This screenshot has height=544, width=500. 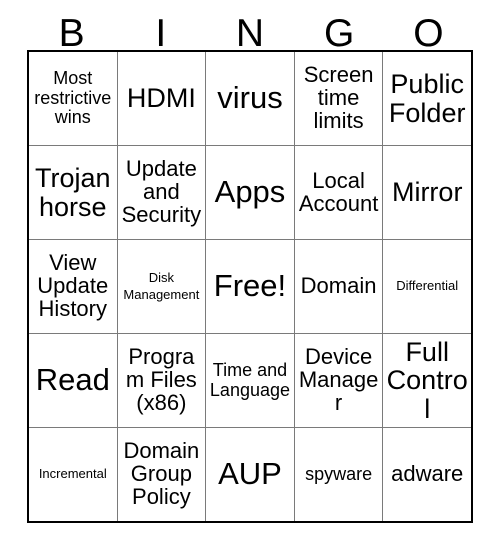 I want to click on bingo-cell-text: virus, so click(x=250, y=98).